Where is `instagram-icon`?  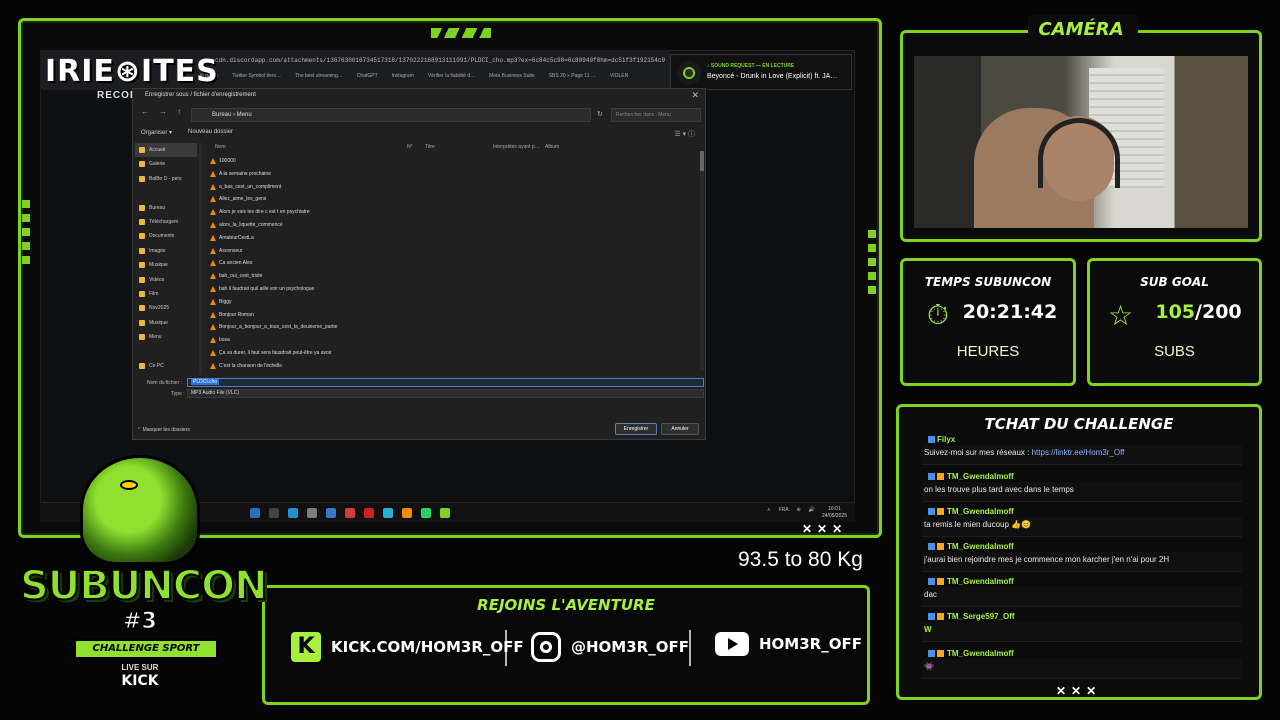 instagram-icon is located at coordinates (546, 647).